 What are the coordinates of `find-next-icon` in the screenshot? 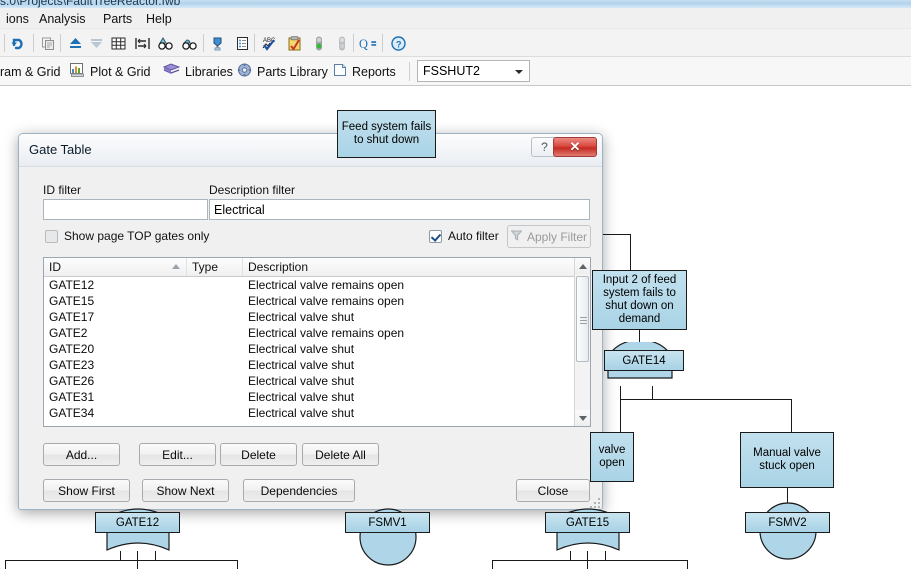 It's located at (189, 43).